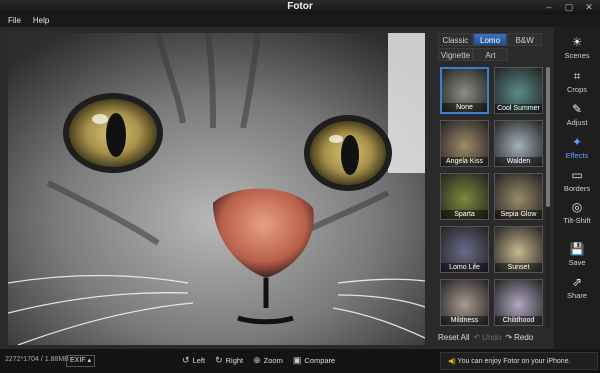 Image resolution: width=600 pixels, height=373 pixels. I want to click on redo-button: ↷ Redo, so click(519, 338).